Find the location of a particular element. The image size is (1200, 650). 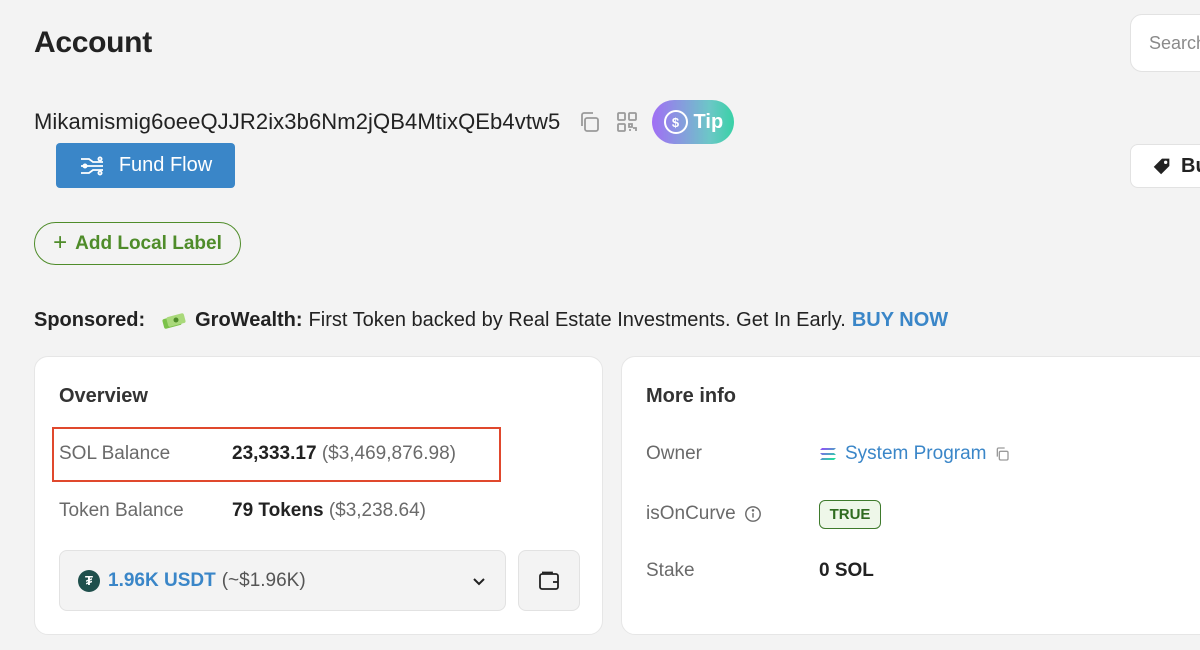

is-on-curve-row: isOnCurve is located at coordinates (704, 514).